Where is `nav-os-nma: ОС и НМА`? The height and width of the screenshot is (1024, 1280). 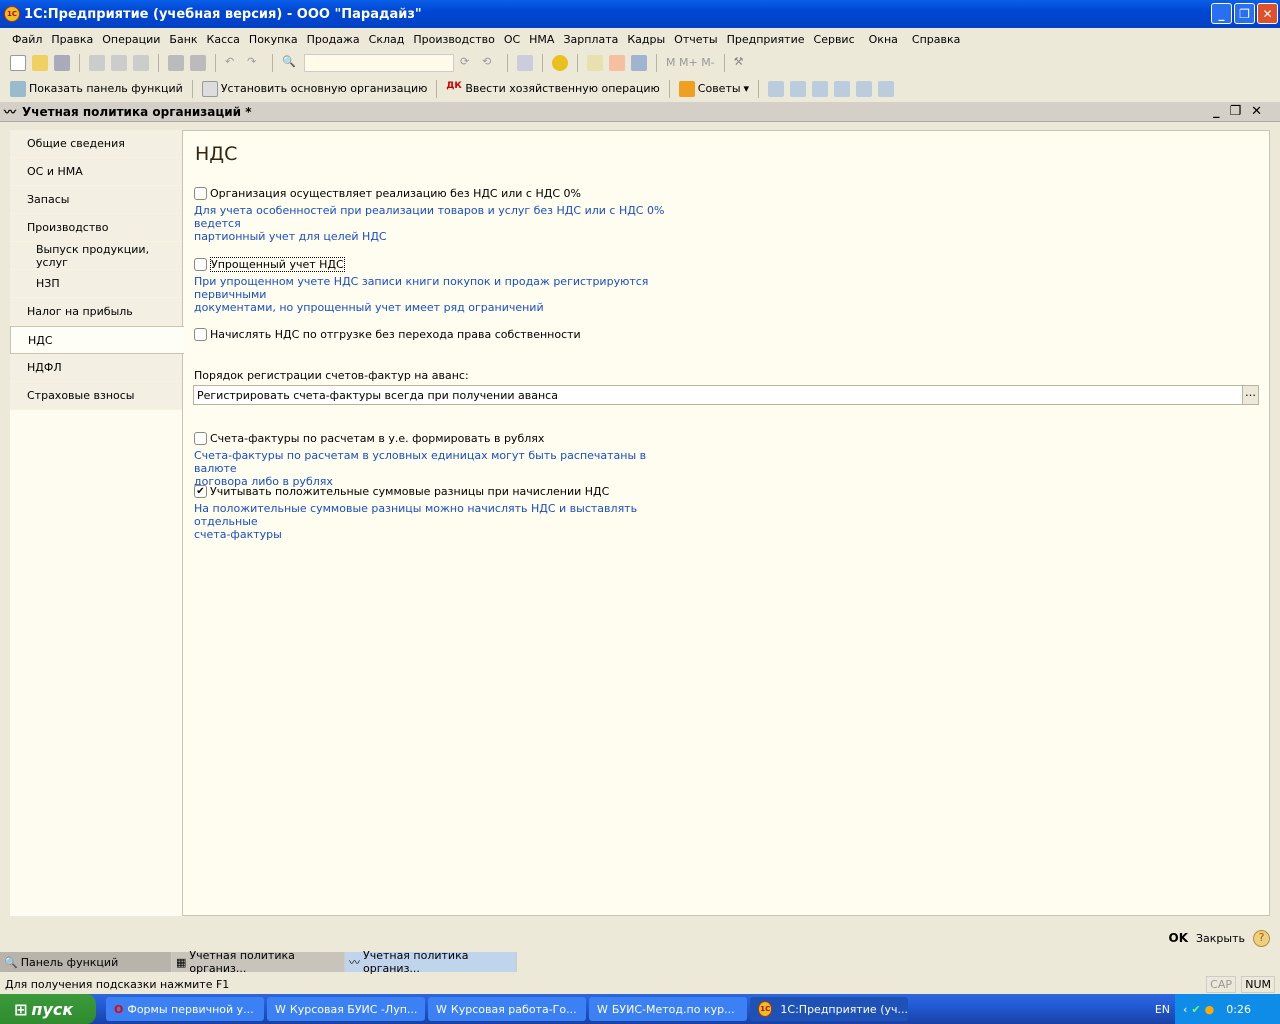 nav-os-nma: ОС и НМА is located at coordinates (96, 172).